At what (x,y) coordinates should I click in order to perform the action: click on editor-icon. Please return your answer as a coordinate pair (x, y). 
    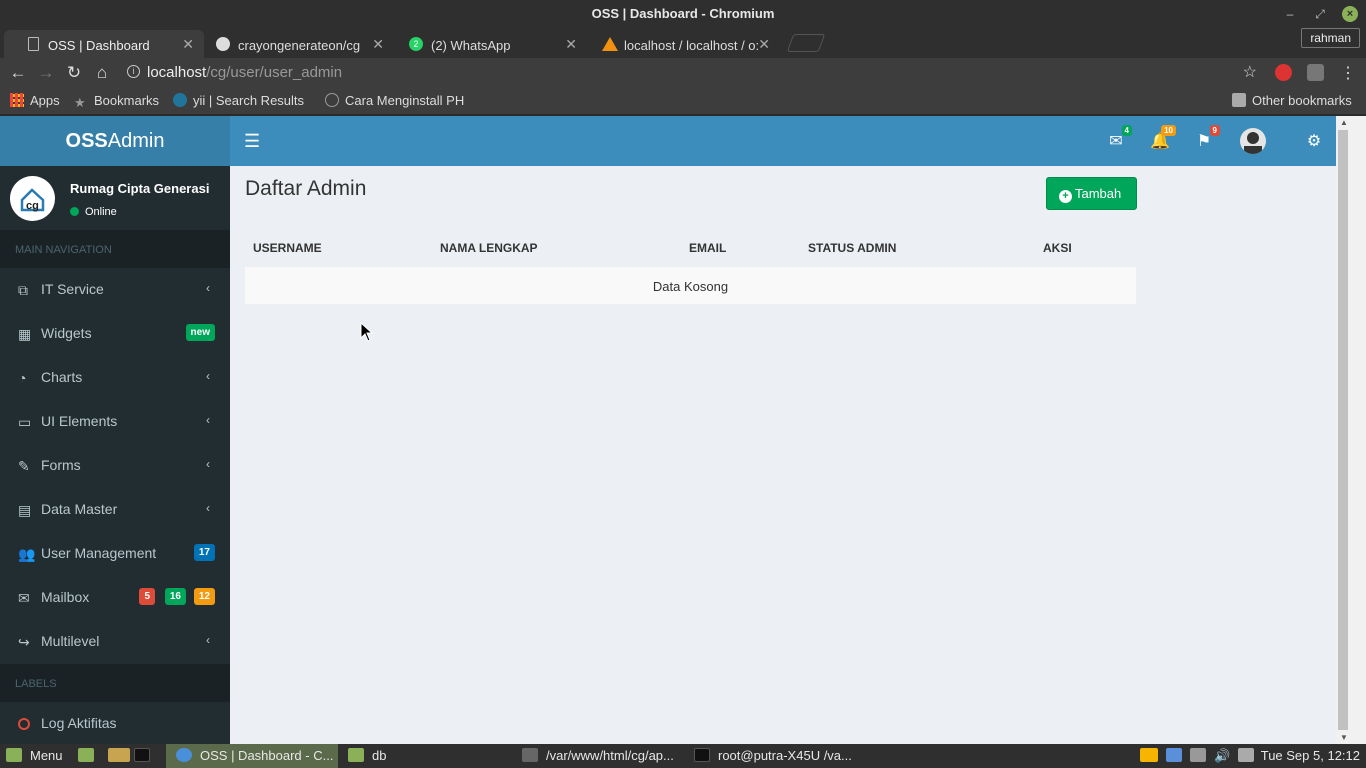
    Looking at the image, I should click on (530, 755).